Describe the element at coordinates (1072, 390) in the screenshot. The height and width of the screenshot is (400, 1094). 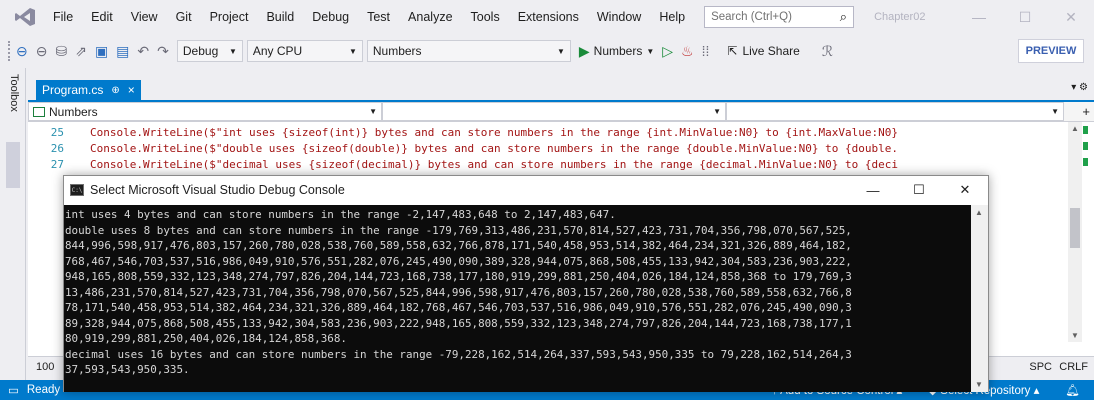
I see `notifications-bell-icon: 🔔︎` at that location.